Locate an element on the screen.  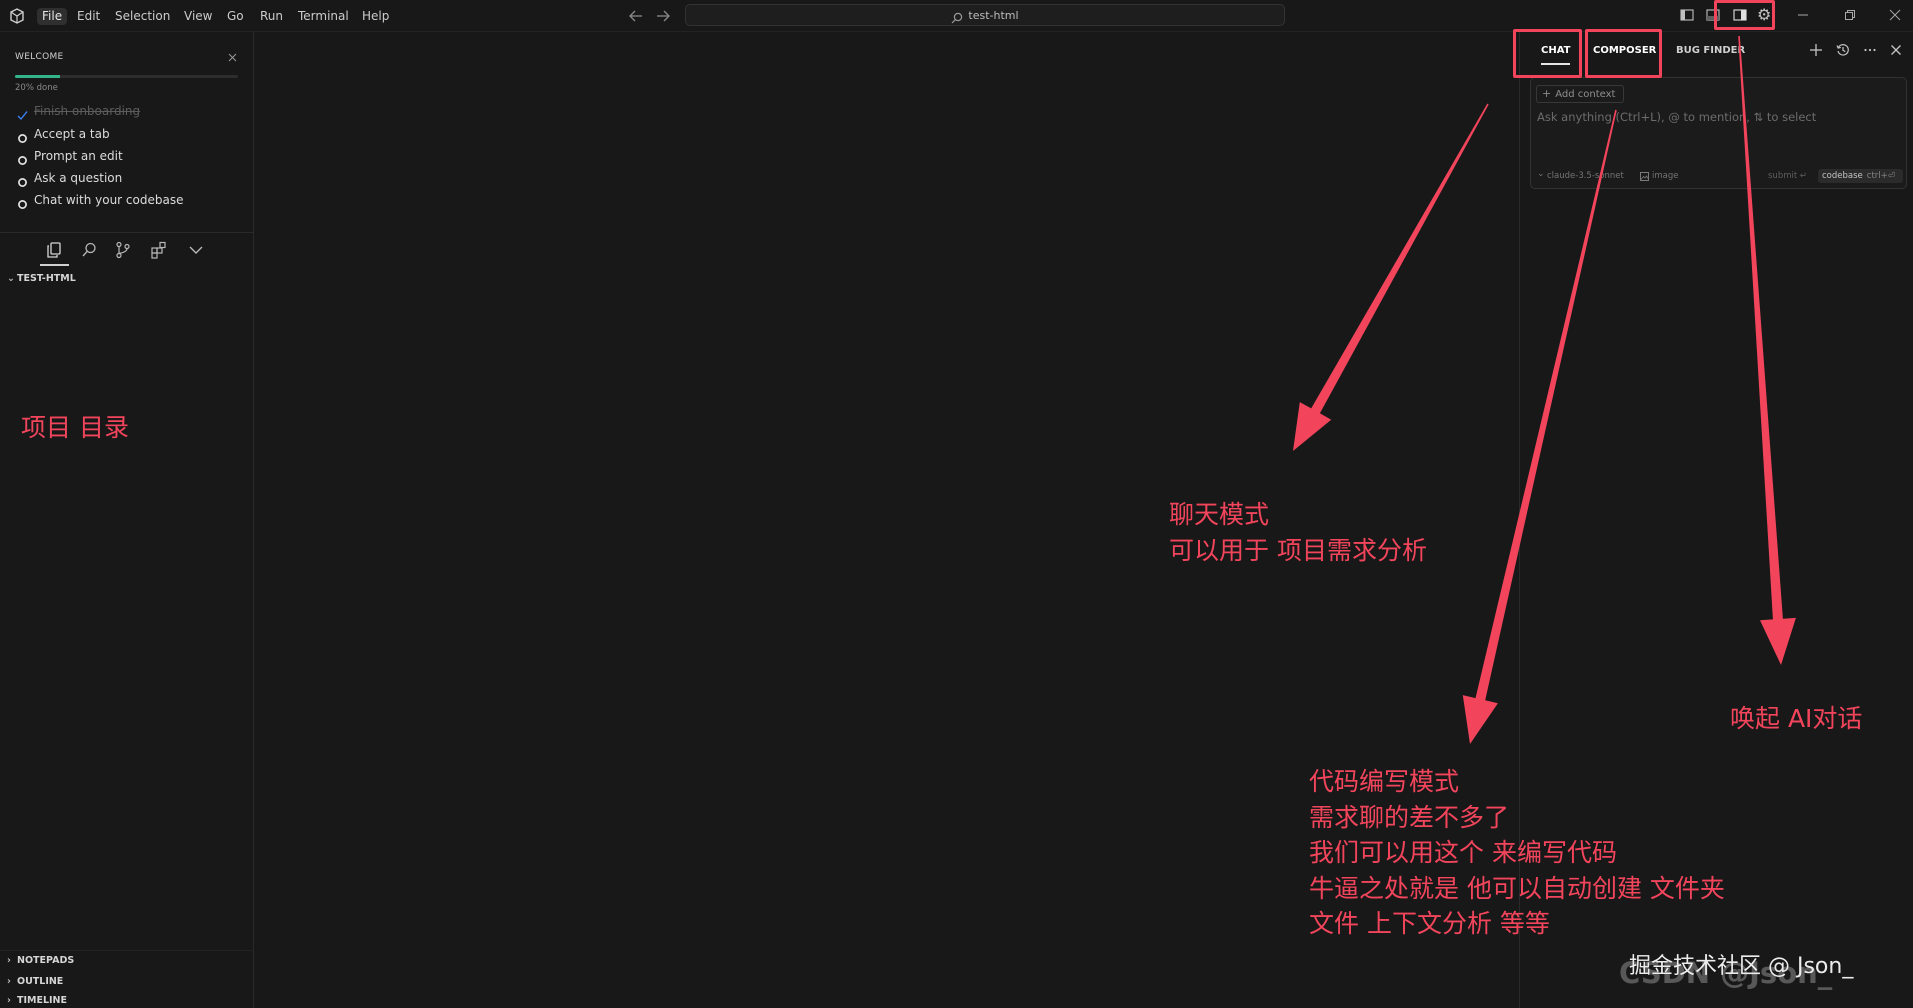
annotation-ai-dialog: 唤起 AI对话 is located at coordinates (1796, 718).